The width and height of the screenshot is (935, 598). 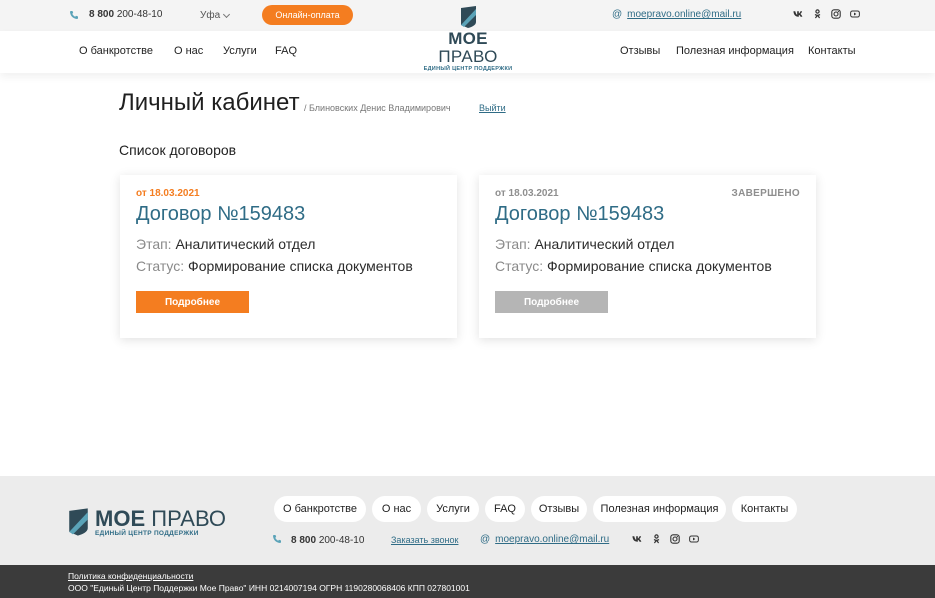 What do you see at coordinates (307, 15) in the screenshot?
I see `online-payment-button: Онлайн-оплата` at bounding box center [307, 15].